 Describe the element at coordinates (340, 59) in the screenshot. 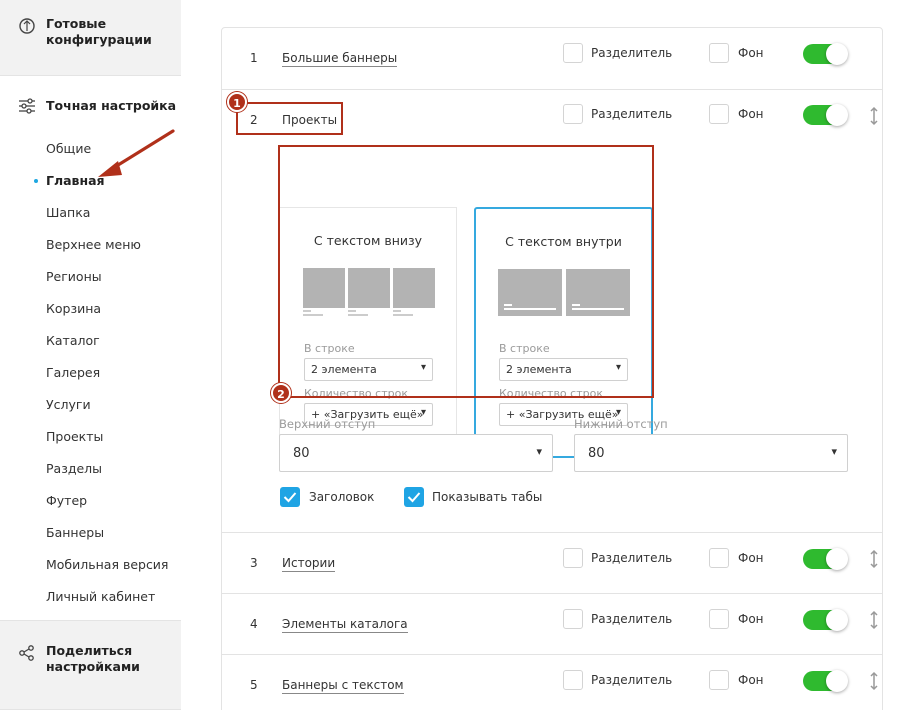

I see `row-title-link: Большие баннеры` at that location.